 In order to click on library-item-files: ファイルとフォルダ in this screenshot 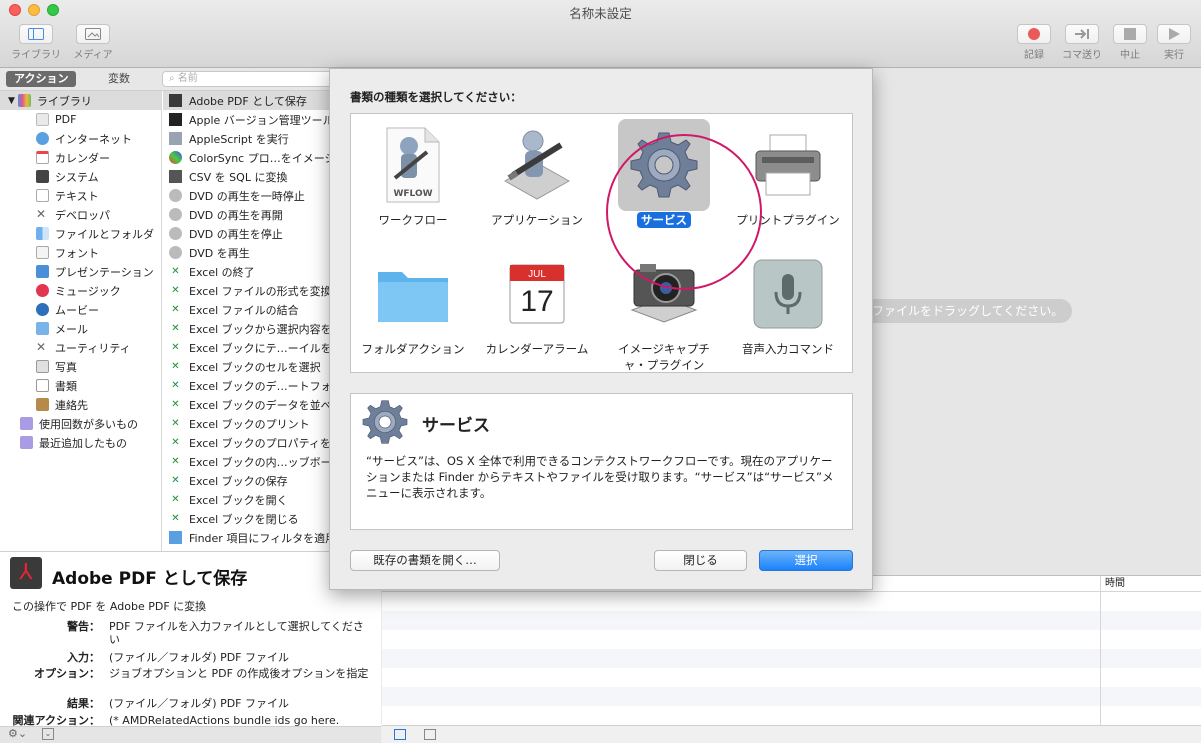, I will do `click(95, 233)`.